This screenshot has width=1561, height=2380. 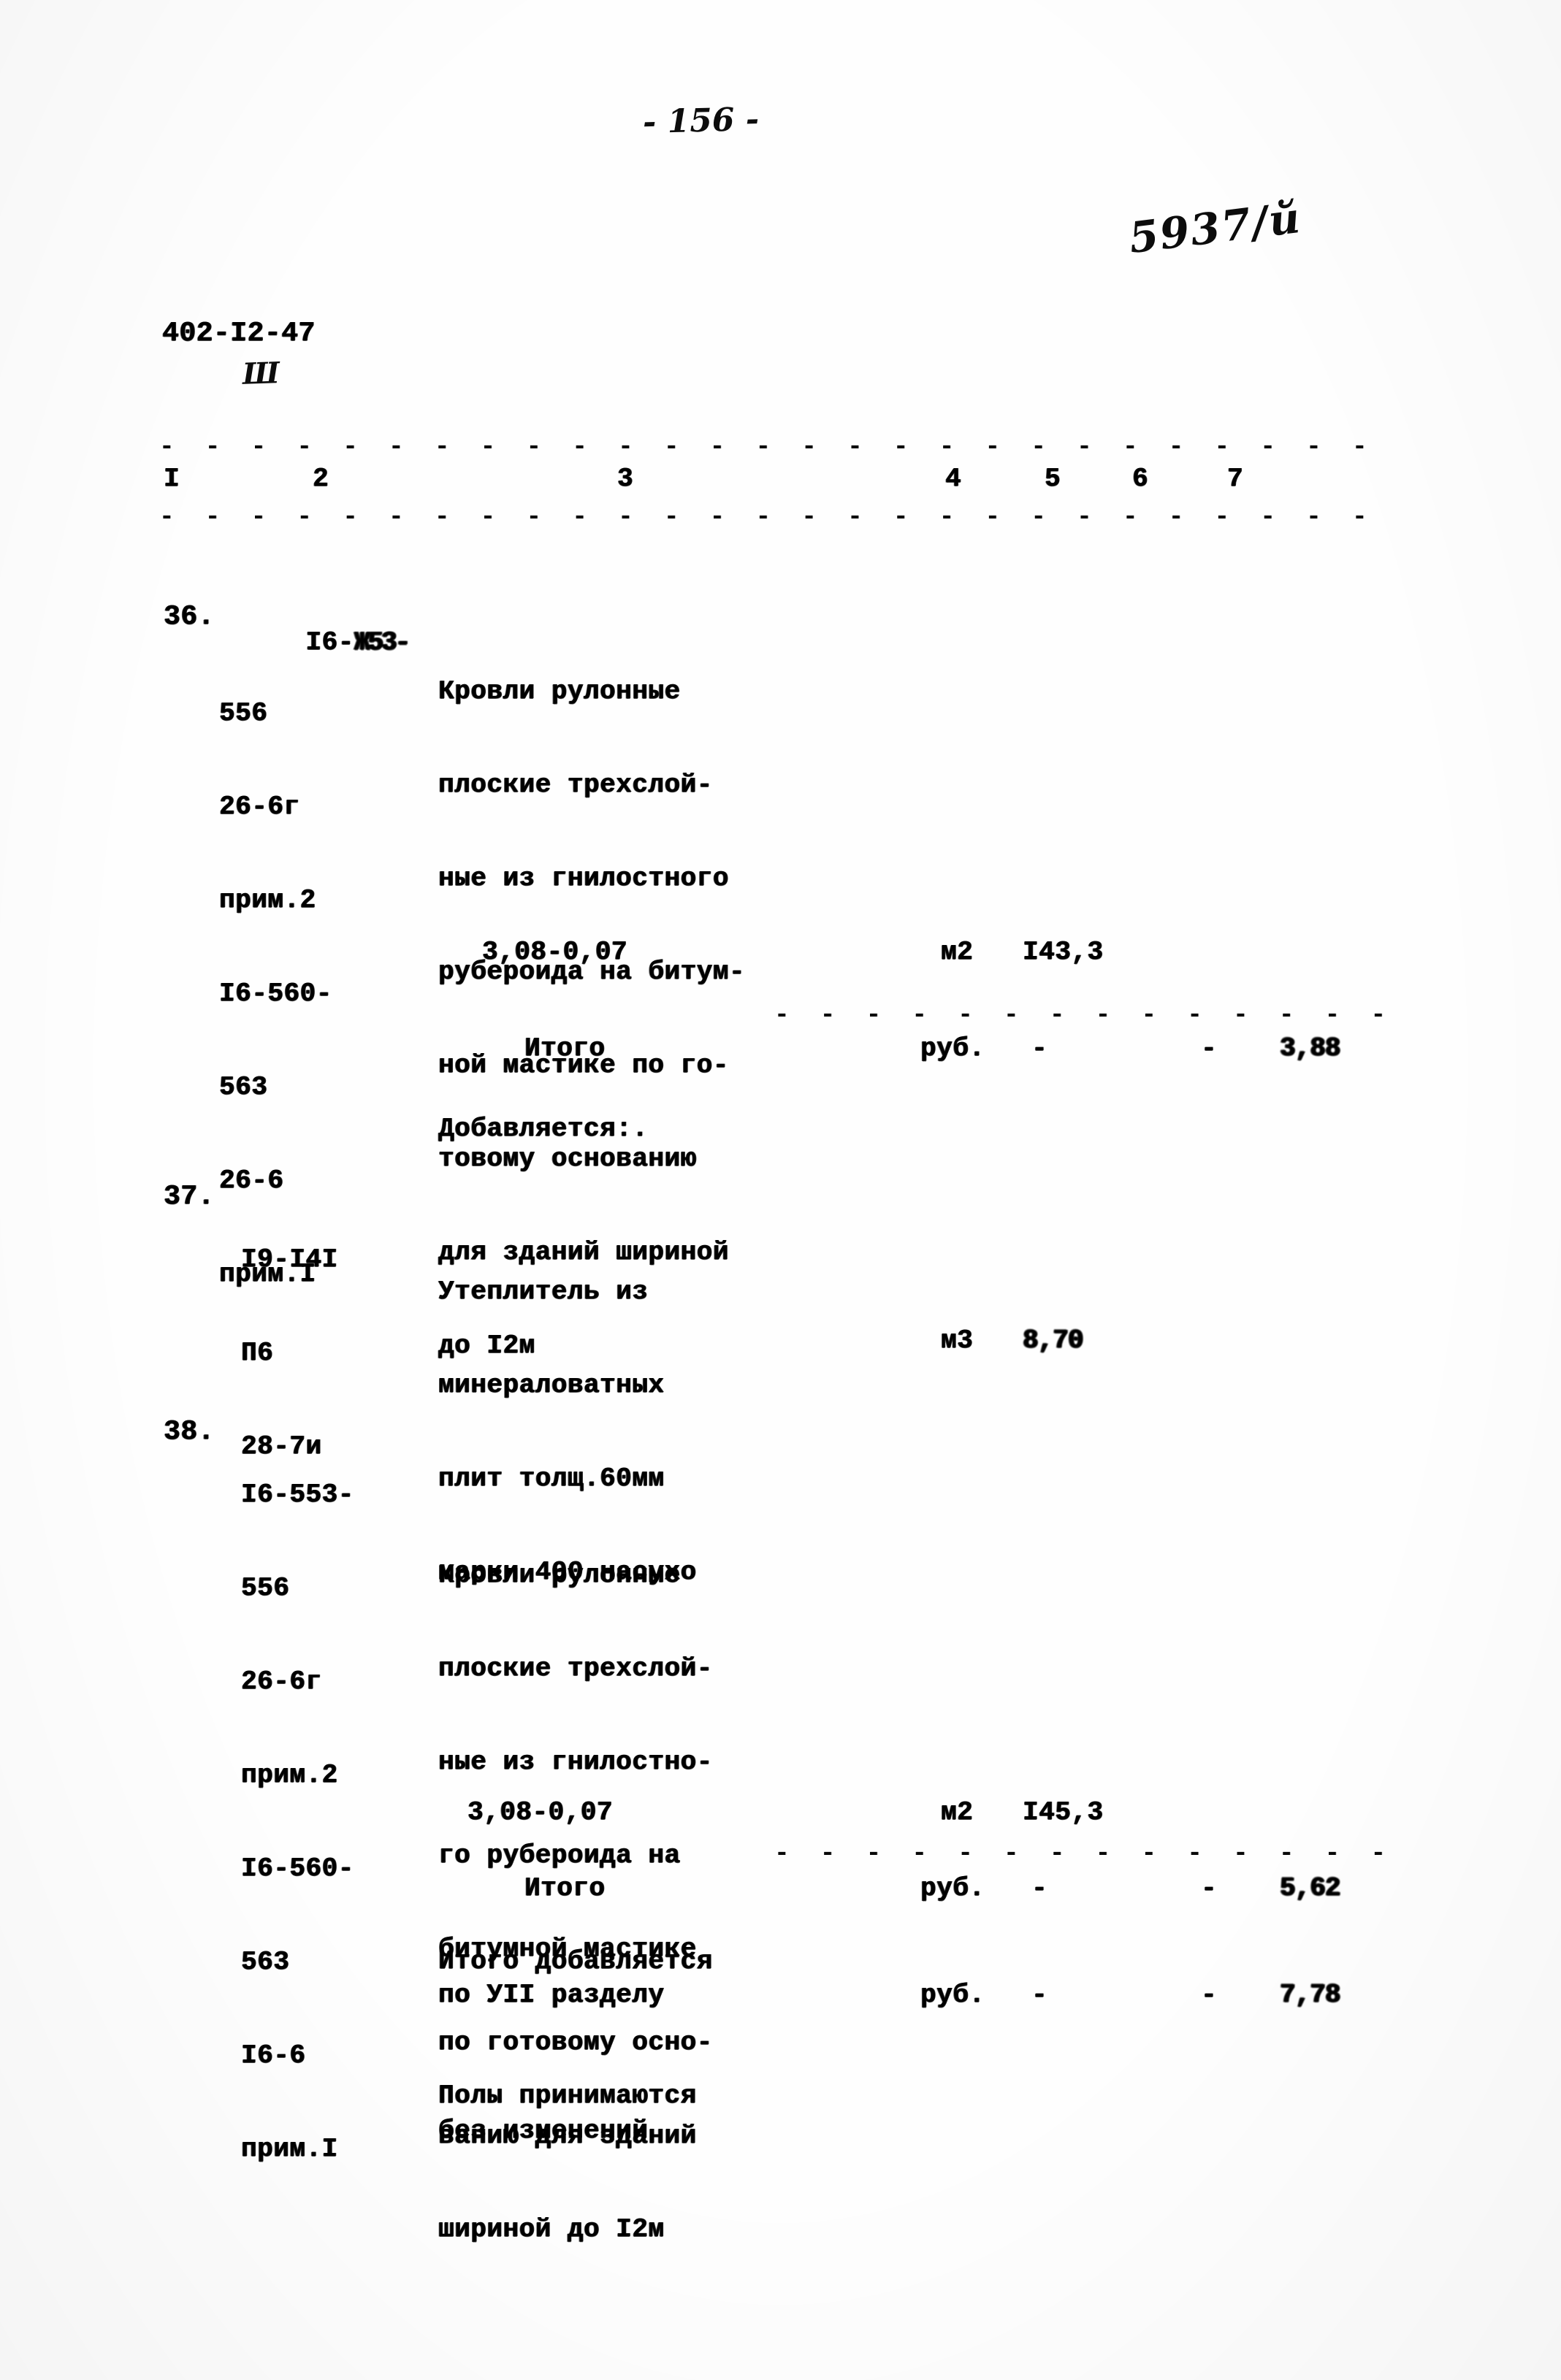 I want to click on item-37-unit: м3, so click(x=957, y=1340).